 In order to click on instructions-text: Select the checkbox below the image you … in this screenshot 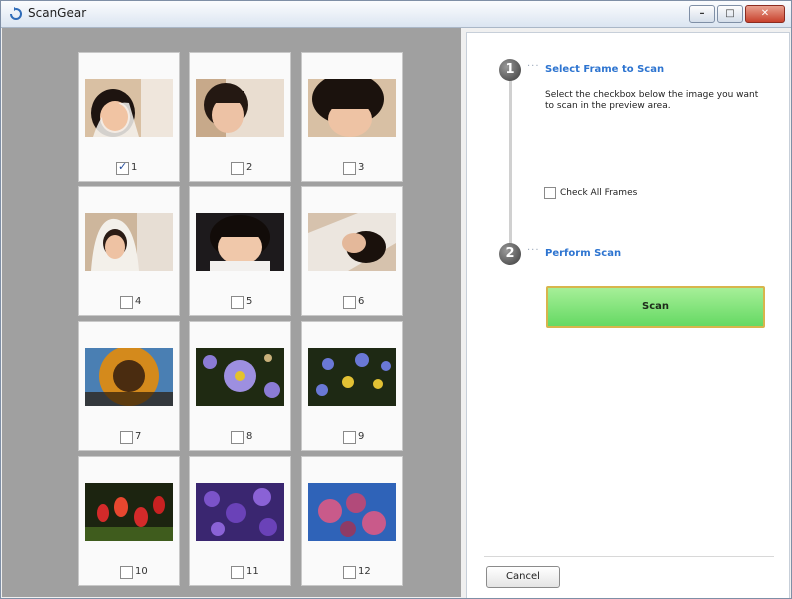, I will do `click(652, 100)`.